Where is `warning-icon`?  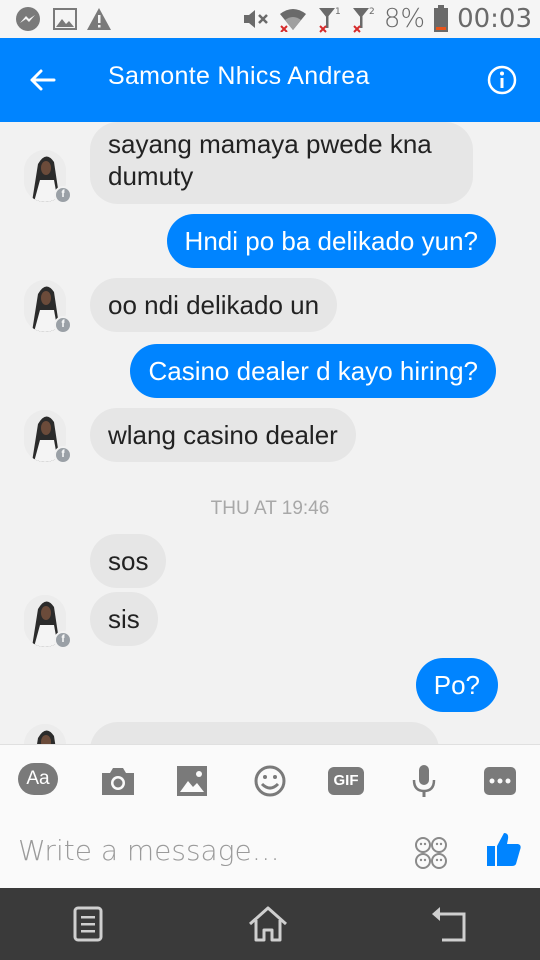
warning-icon is located at coordinates (99, 19).